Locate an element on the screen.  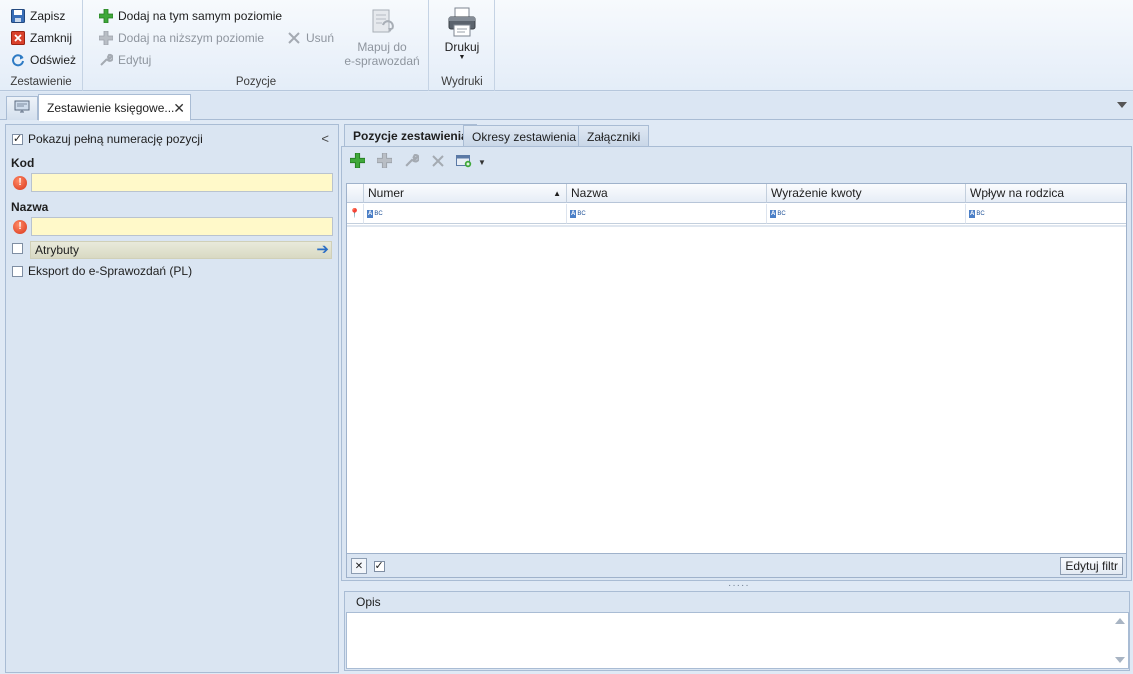
map-label-line2: e-sprawozdań is located at coordinates (382, 61).